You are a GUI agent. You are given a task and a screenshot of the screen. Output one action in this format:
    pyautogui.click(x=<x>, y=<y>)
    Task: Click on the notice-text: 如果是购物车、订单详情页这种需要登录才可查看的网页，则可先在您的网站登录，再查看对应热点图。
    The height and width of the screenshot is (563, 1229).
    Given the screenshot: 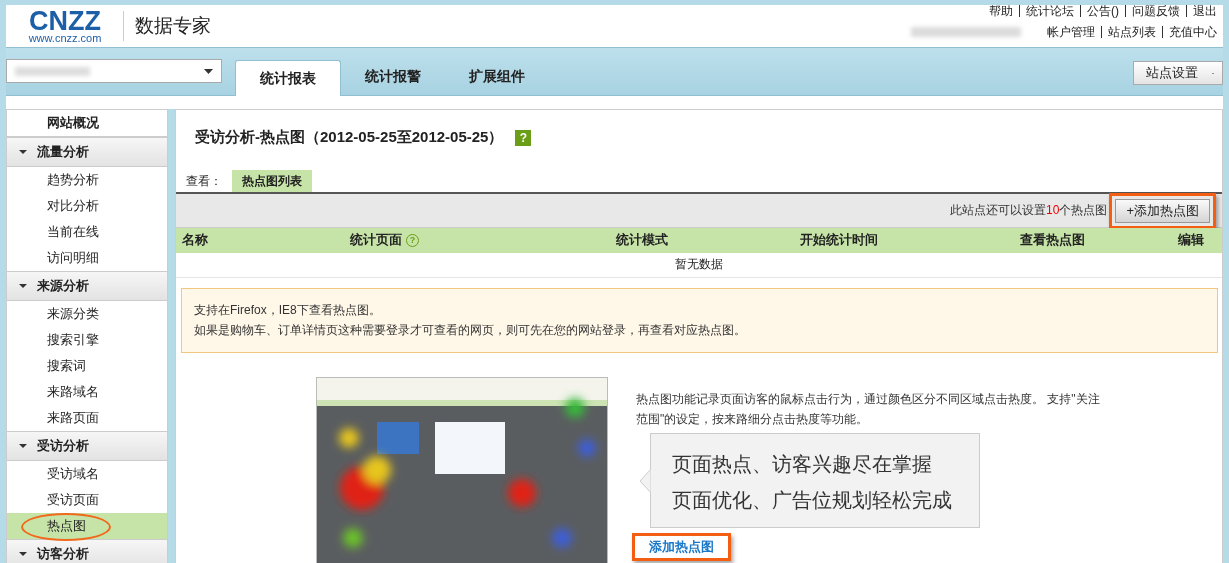 What is the action you would take?
    pyautogui.click(x=470, y=330)
    